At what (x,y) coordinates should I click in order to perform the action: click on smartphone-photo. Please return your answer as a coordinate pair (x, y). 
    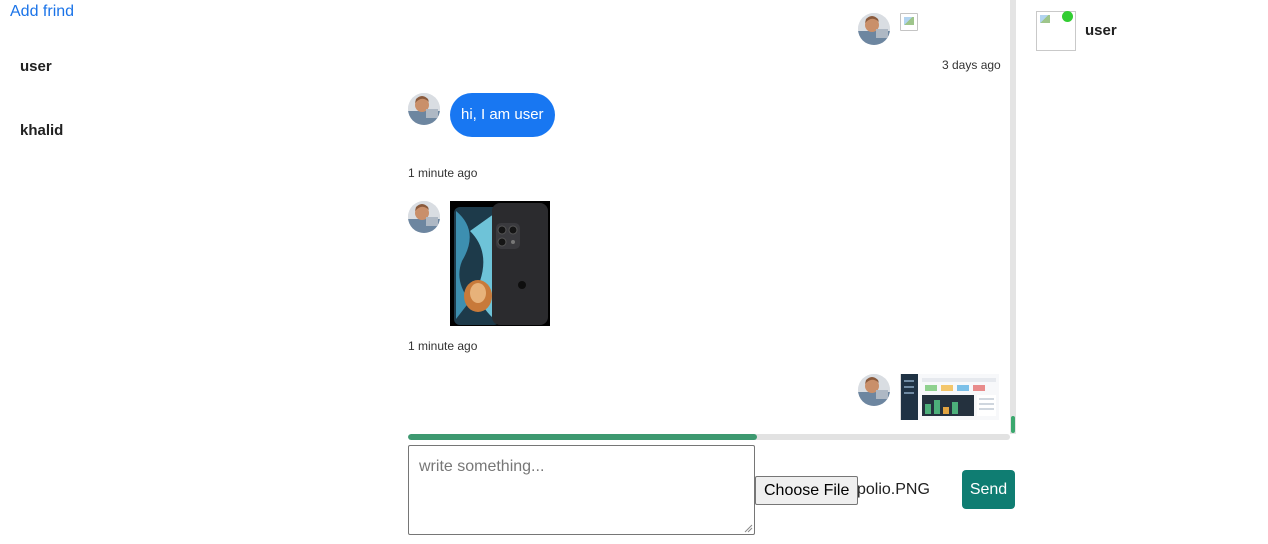
    Looking at the image, I should click on (500, 263).